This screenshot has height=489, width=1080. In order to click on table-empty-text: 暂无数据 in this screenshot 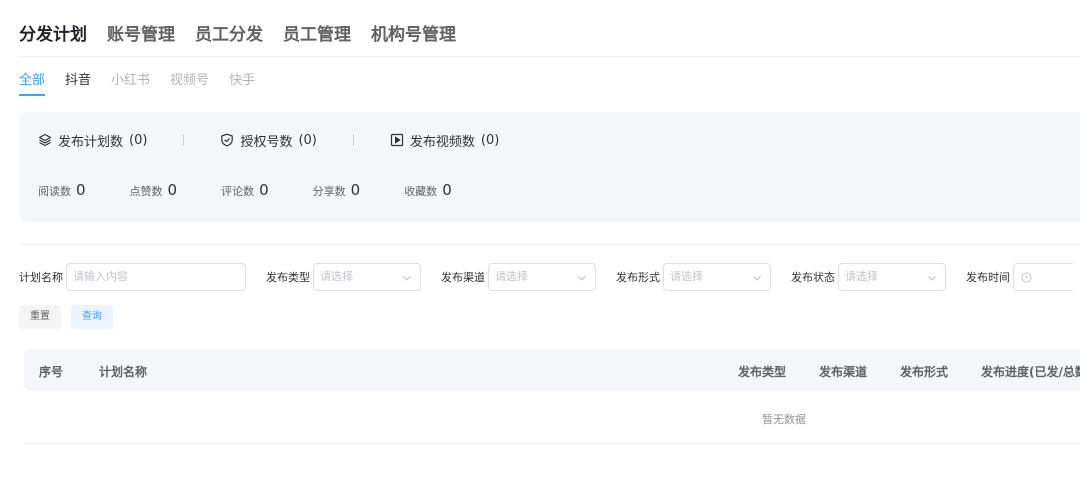, I will do `click(784, 419)`.